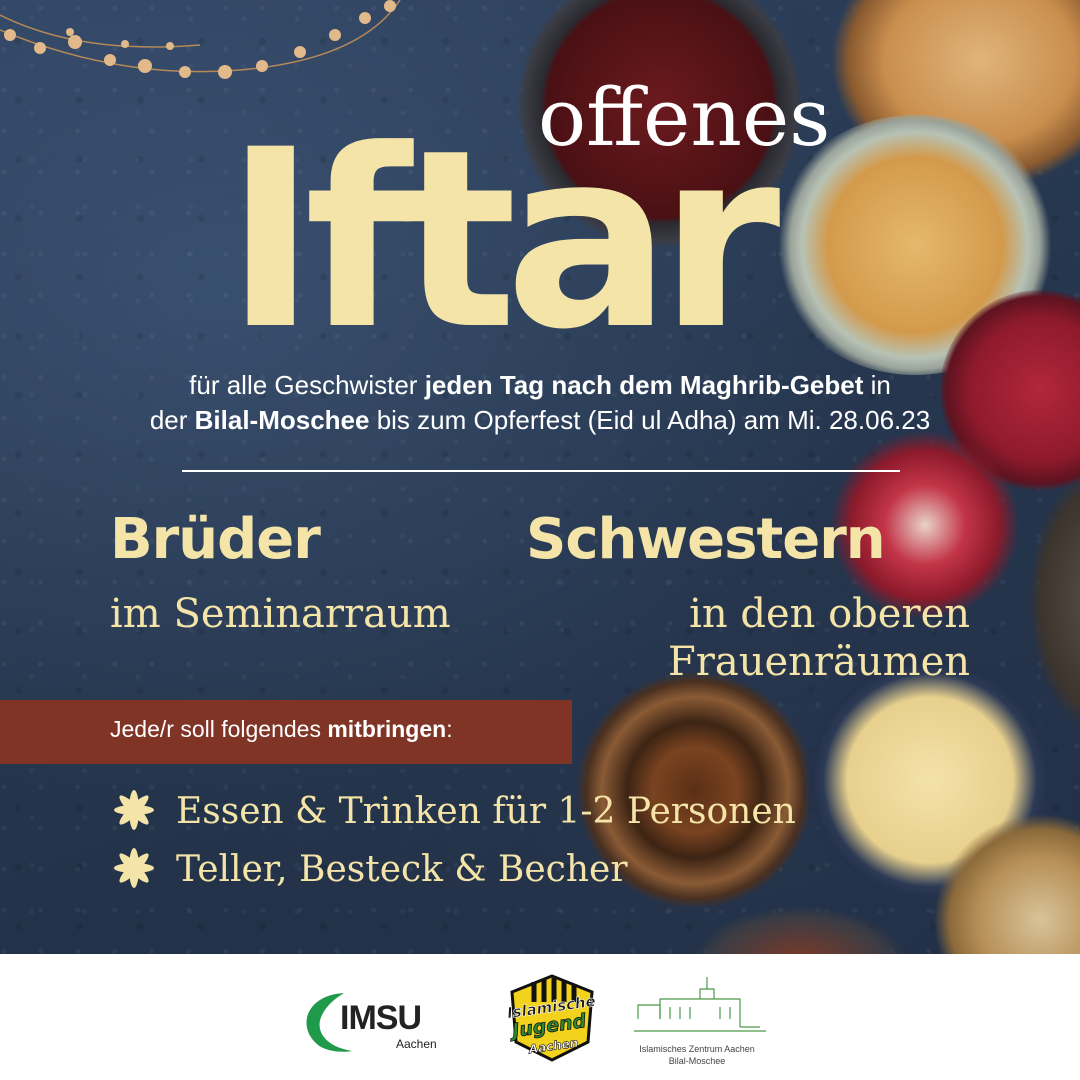 This screenshot has height=1080, width=1080. Describe the element at coordinates (219, 729) in the screenshot. I see `bring-label-start: Jede/r soll folgendes` at that location.